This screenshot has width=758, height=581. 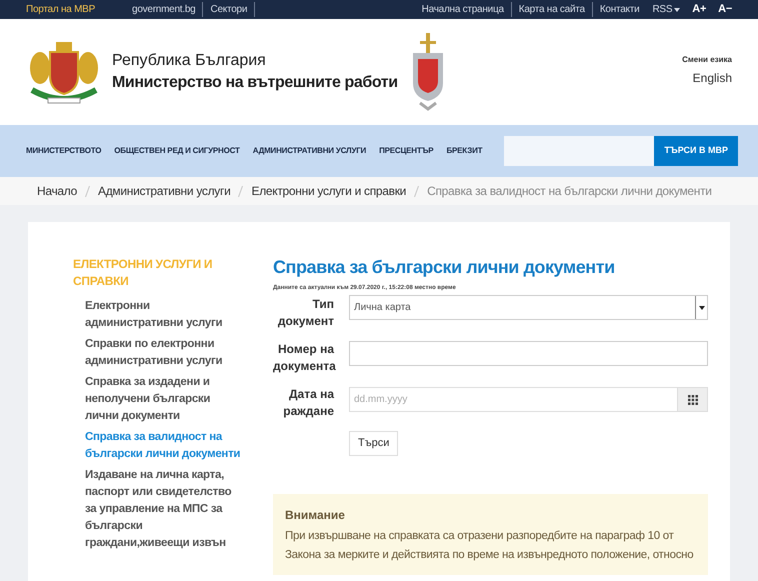 I want to click on breadcrumb-current: Справка за валидност на български лични документи, so click(x=569, y=191).